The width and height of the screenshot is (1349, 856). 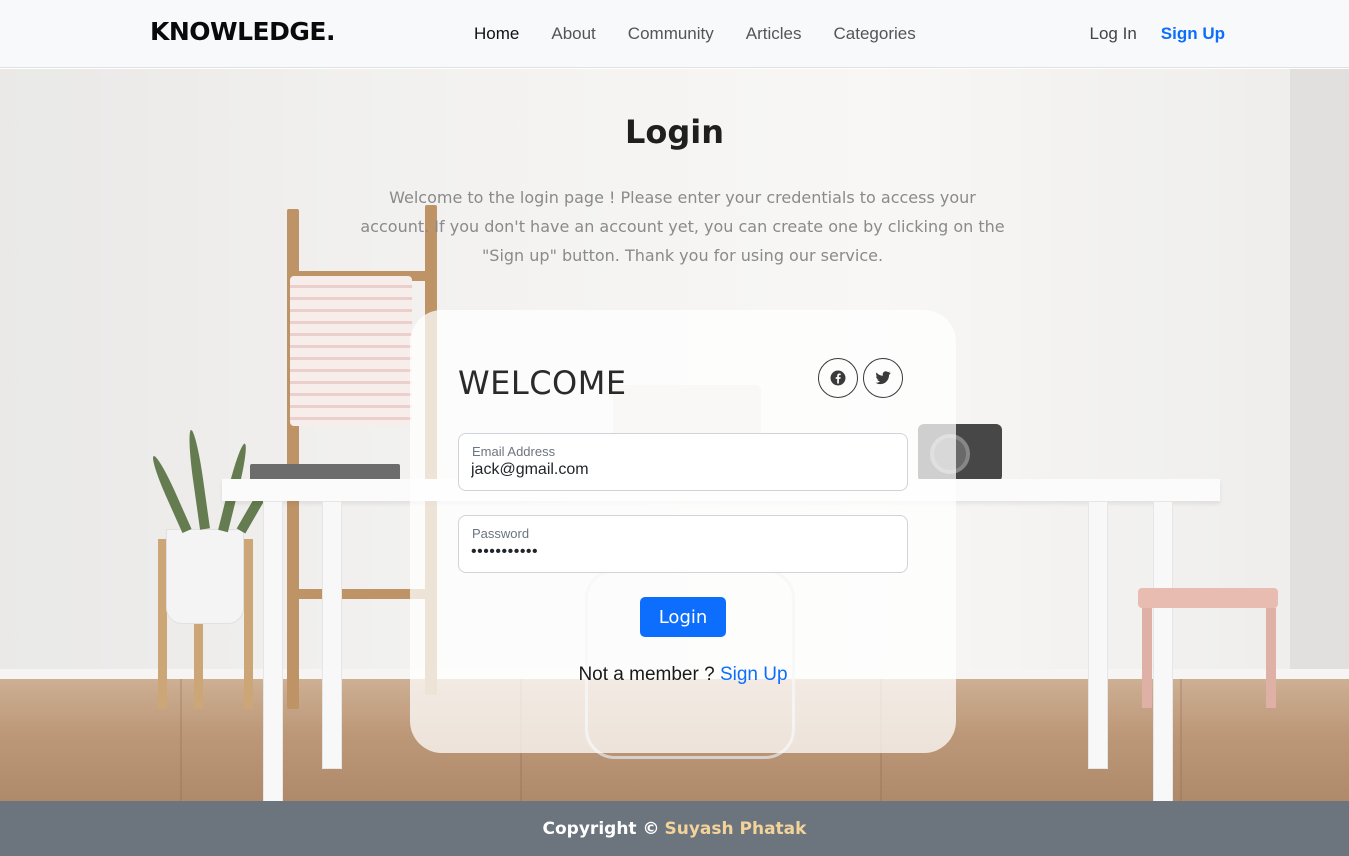 What do you see at coordinates (646, 674) in the screenshot?
I see `member-prompt-text: Not a member ?` at bounding box center [646, 674].